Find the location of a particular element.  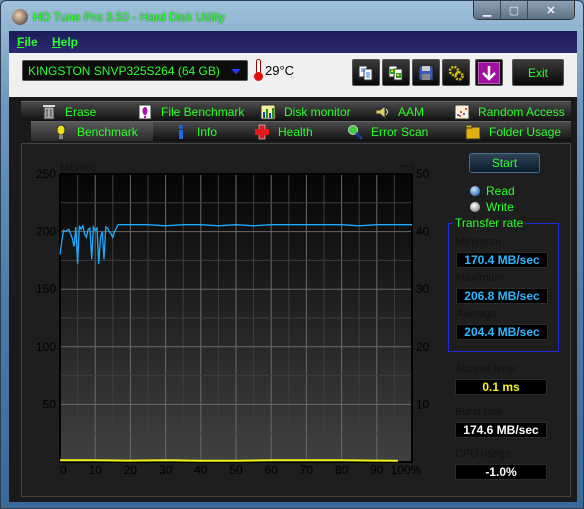

window-controls: ▁ ▢ ✕ is located at coordinates (524, 10).